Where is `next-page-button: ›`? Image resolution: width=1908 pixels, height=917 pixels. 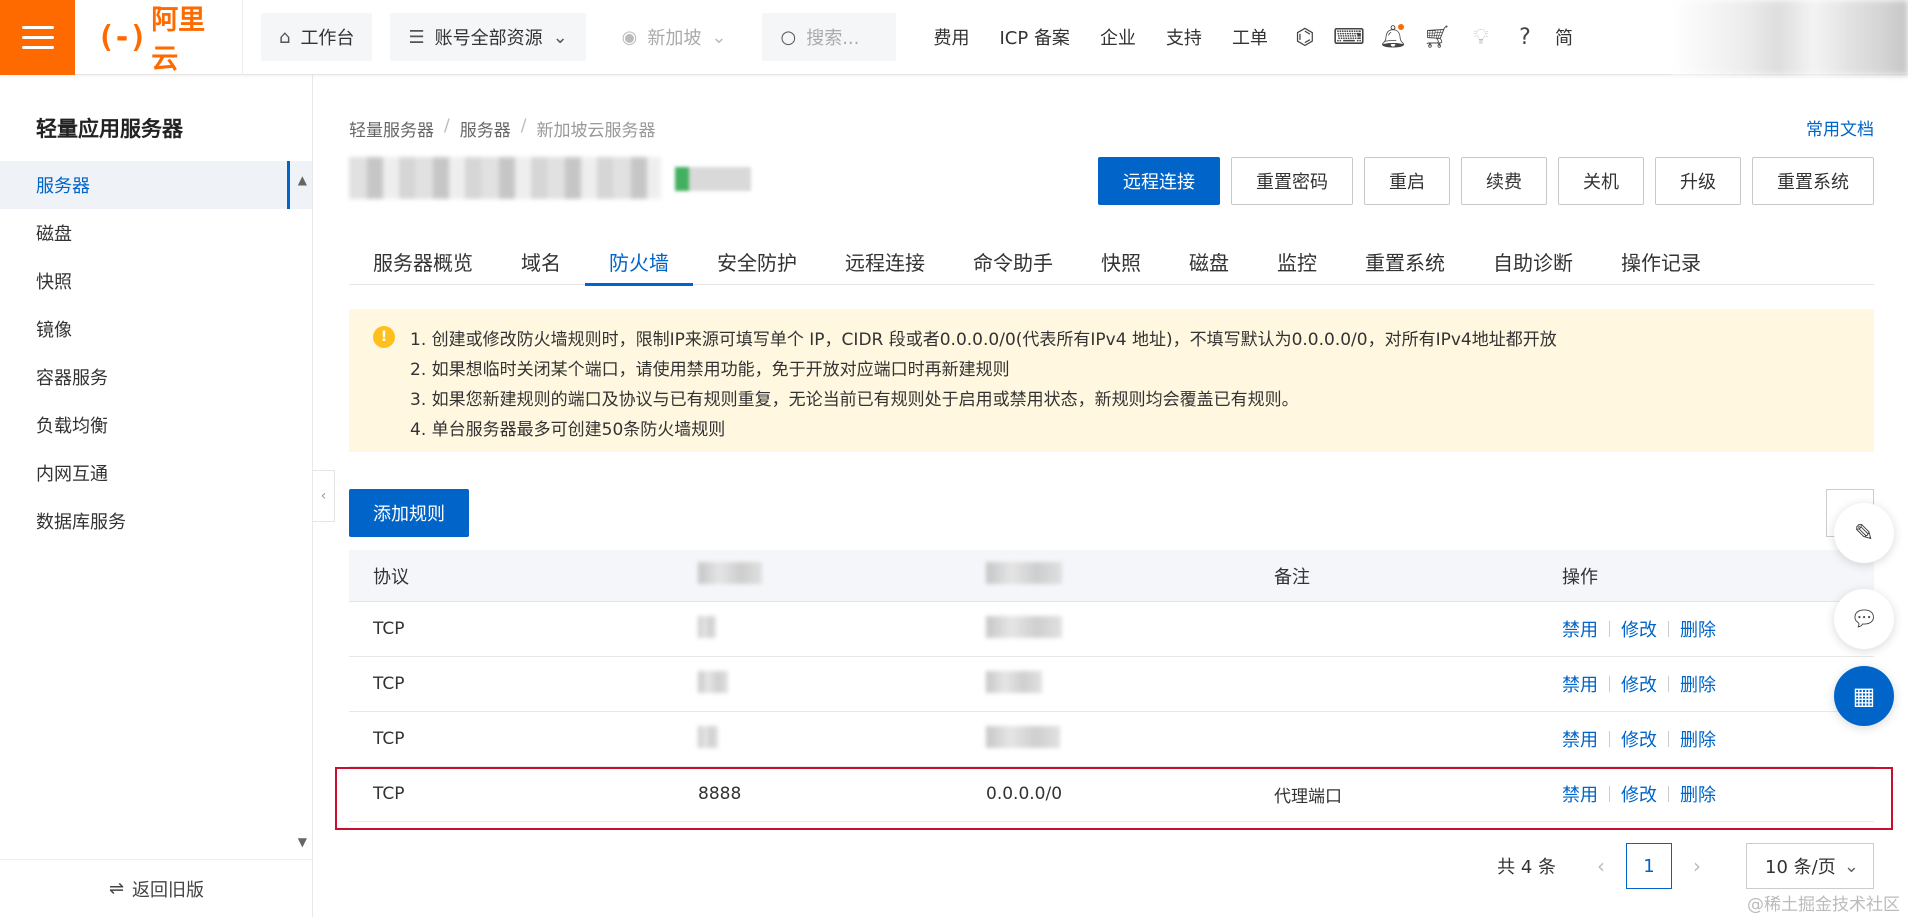
next-page-button: › is located at coordinates (1697, 866).